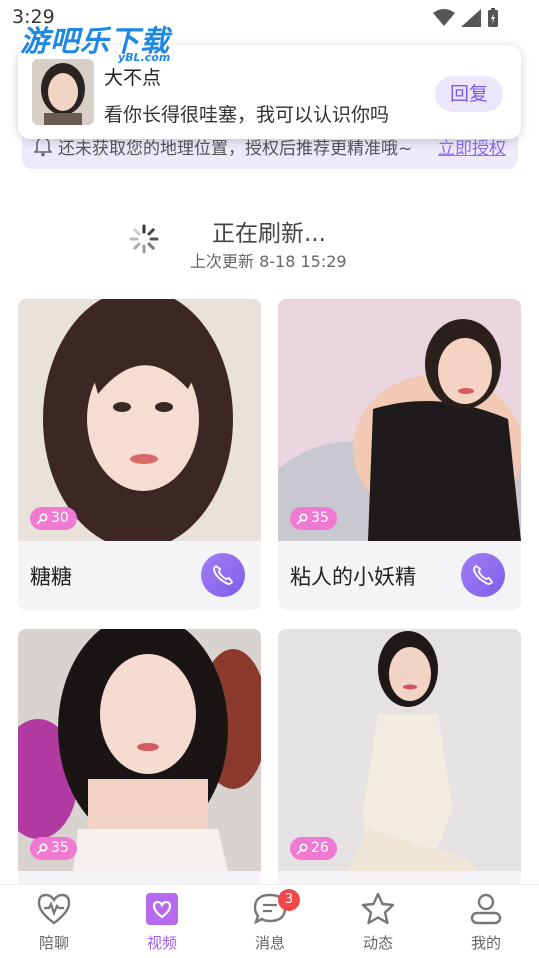  Describe the element at coordinates (378, 909) in the screenshot. I see `star-icon` at that location.